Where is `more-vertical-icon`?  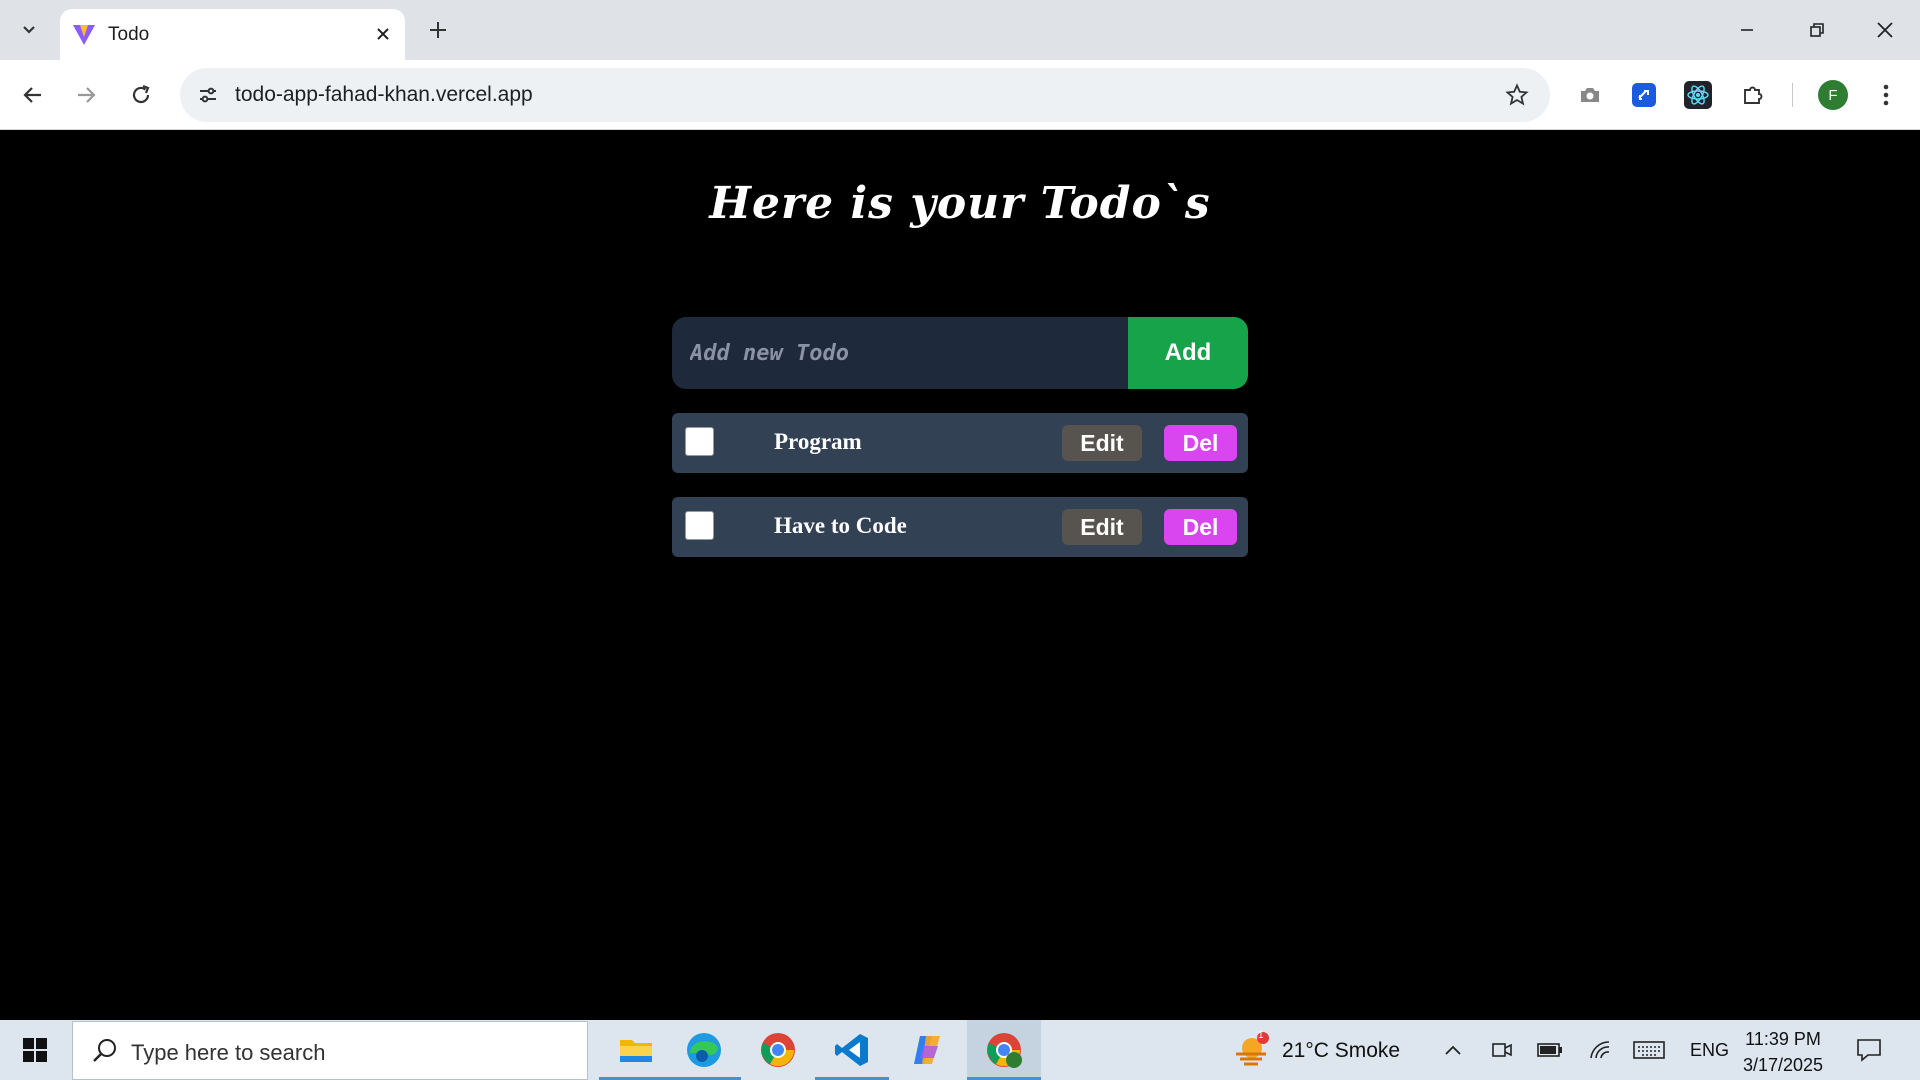
more-vertical-icon is located at coordinates (1886, 95).